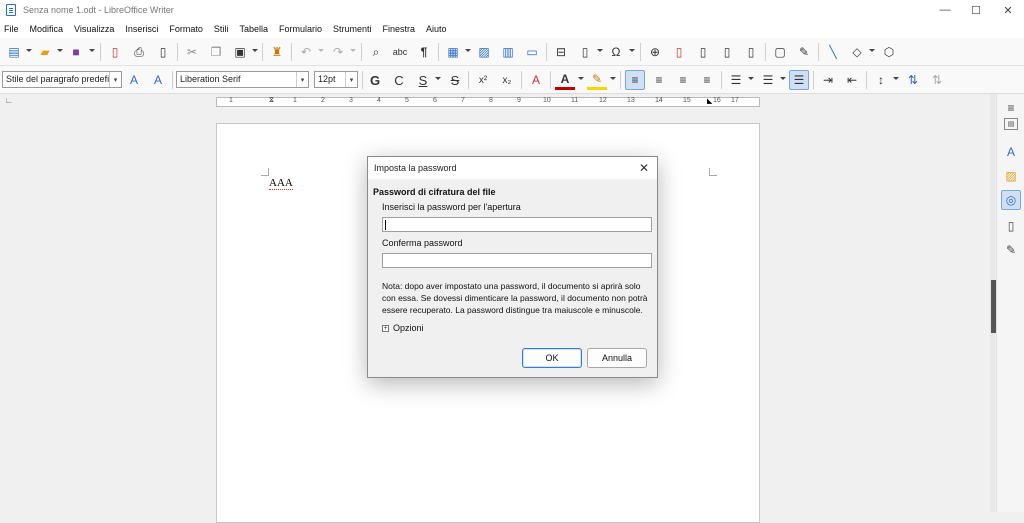  Describe the element at coordinates (221, 29) in the screenshot. I see `menu-stili: Stili` at that location.